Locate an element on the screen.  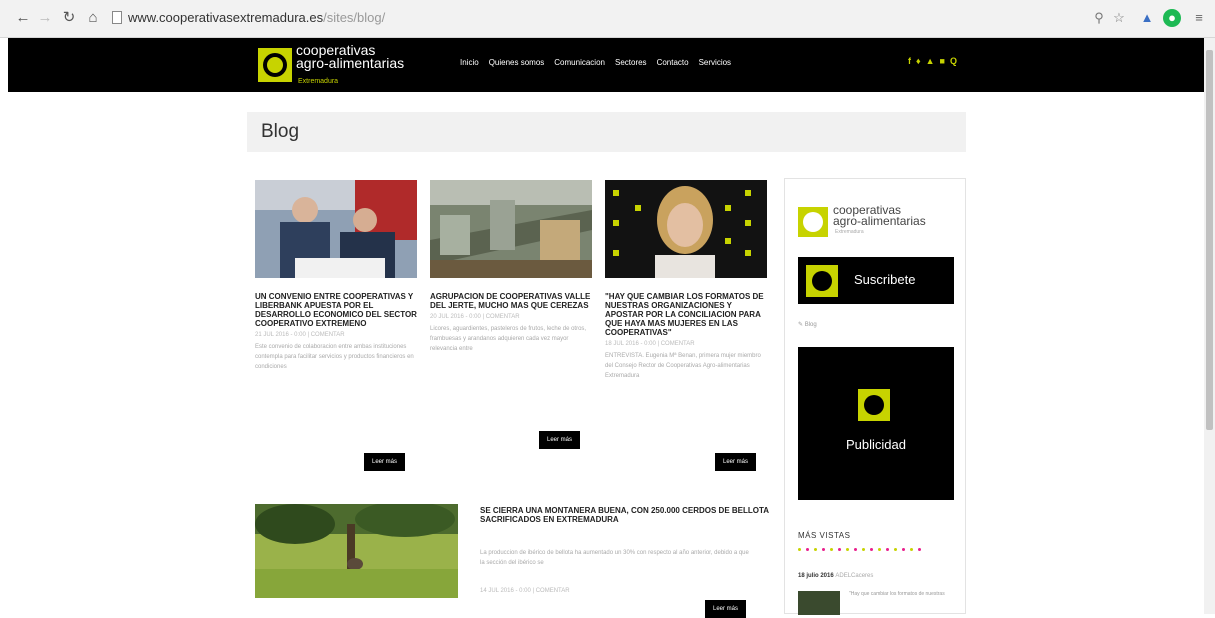
social-links: f ♦ ▲ ■ Q is located at coordinates (932, 61).